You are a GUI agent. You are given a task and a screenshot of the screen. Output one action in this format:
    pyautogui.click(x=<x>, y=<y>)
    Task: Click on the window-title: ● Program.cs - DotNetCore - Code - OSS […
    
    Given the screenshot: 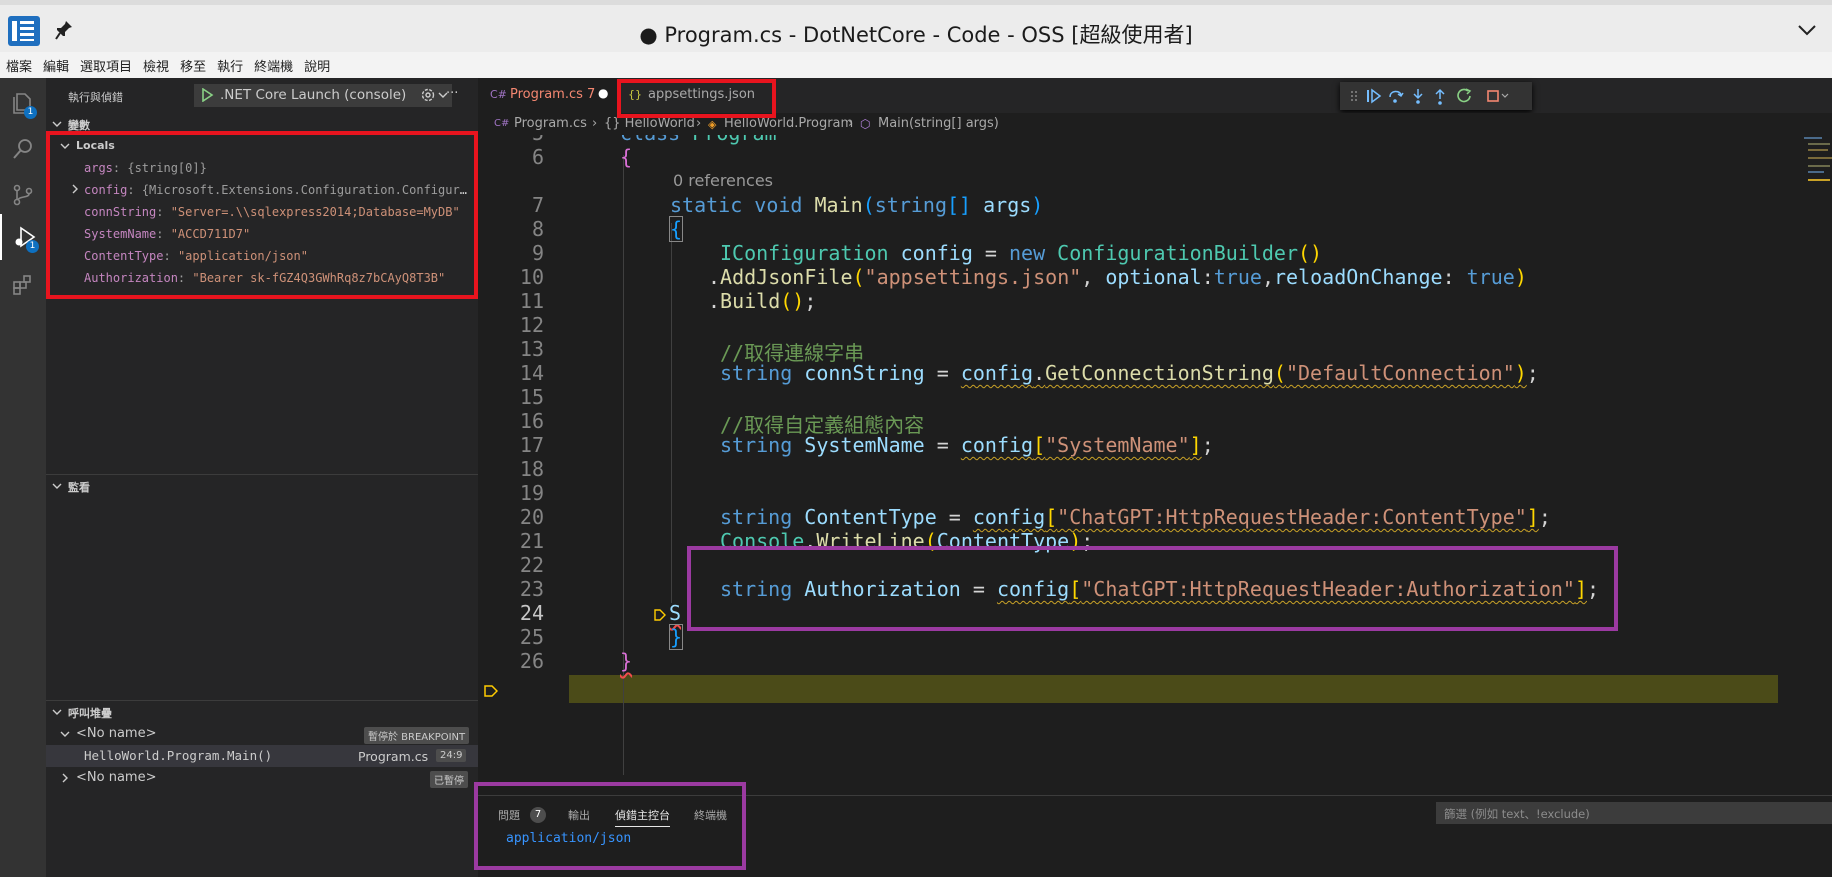 What is the action you would take?
    pyautogui.click(x=916, y=35)
    